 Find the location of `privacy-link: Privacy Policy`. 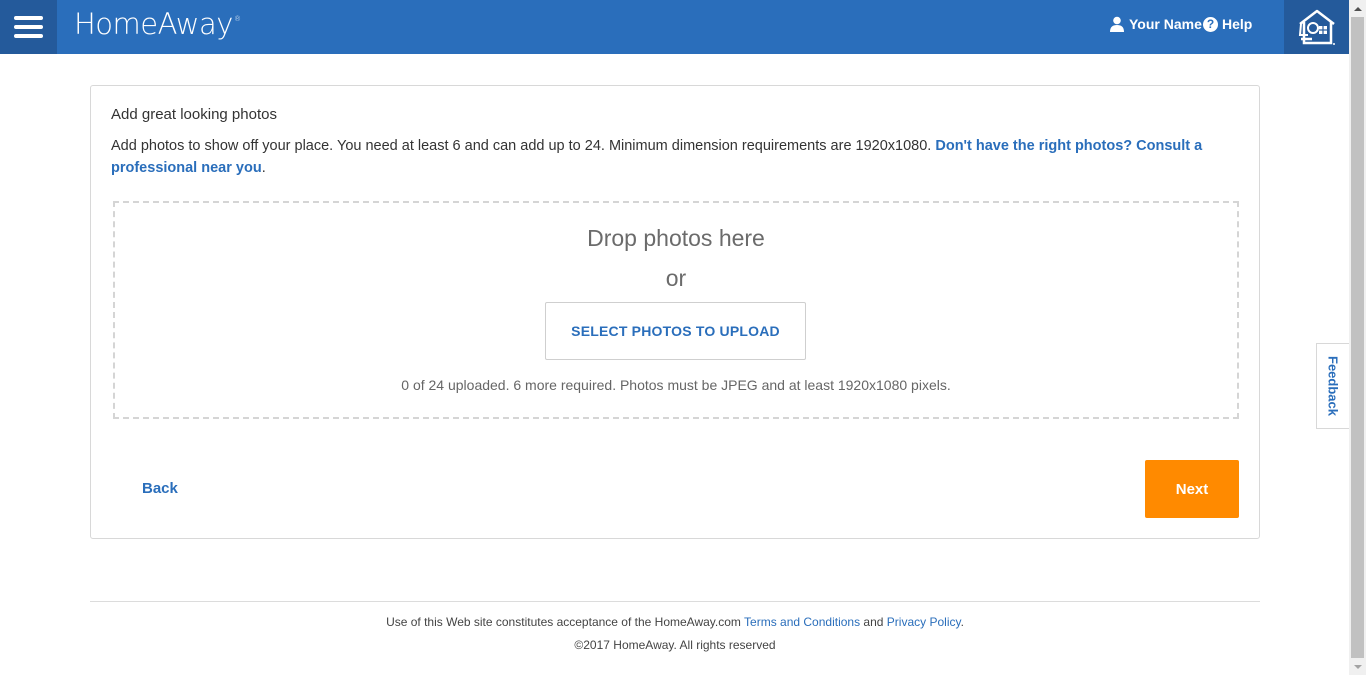

privacy-link: Privacy Policy is located at coordinates (924, 622).